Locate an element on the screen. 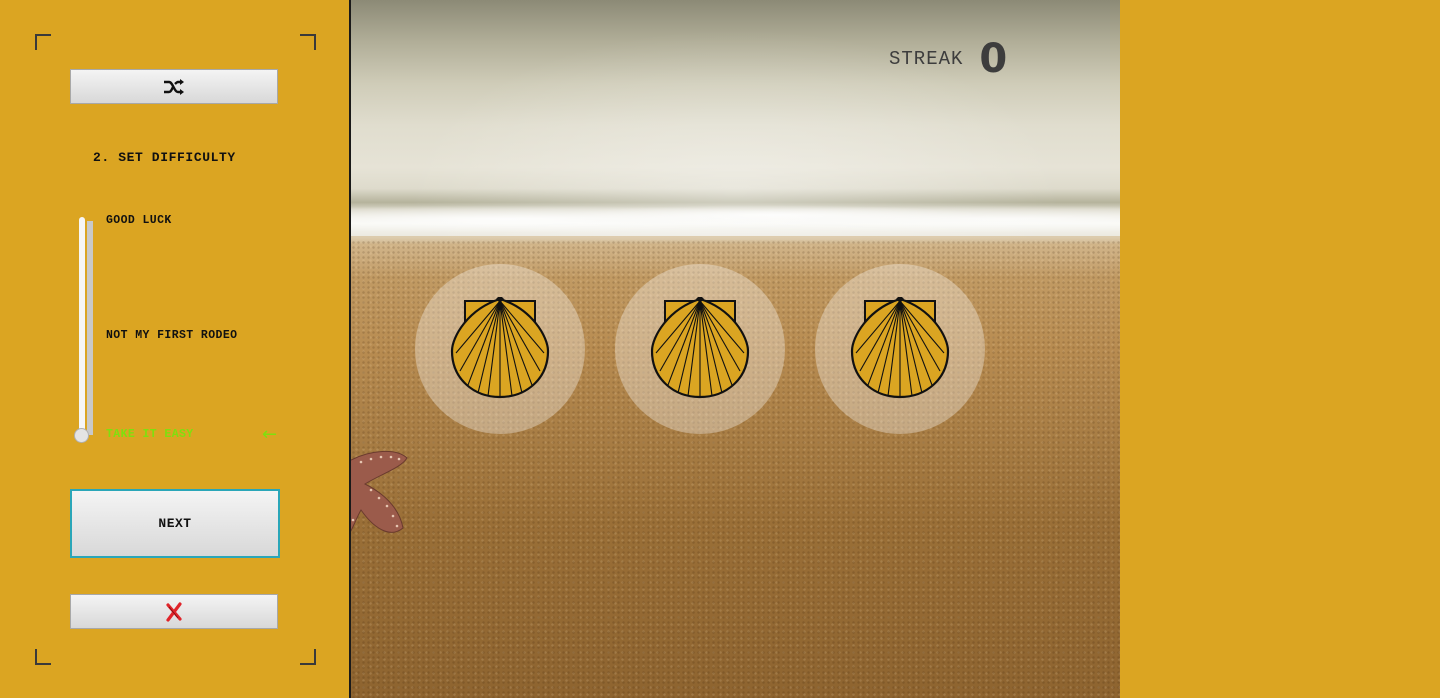 This screenshot has width=1440, height=698. streak-label: STREAK is located at coordinates (926, 59).